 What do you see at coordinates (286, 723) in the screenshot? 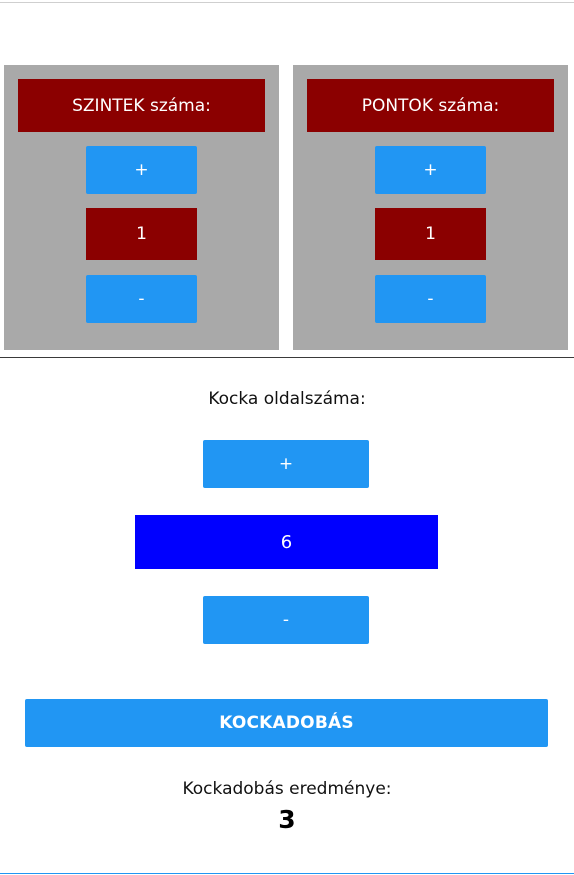
I see `roll-dice-button: KOCKADOBÁS` at bounding box center [286, 723].